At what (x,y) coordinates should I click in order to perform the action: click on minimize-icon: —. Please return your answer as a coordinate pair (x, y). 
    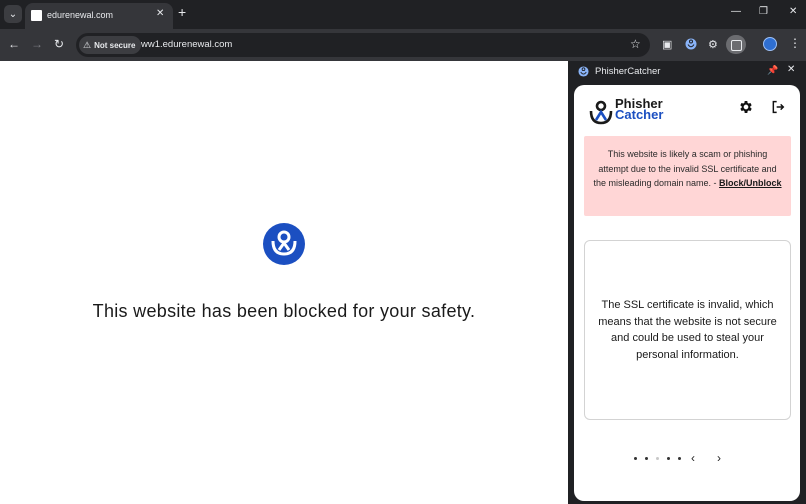
    Looking at the image, I should click on (736, 11).